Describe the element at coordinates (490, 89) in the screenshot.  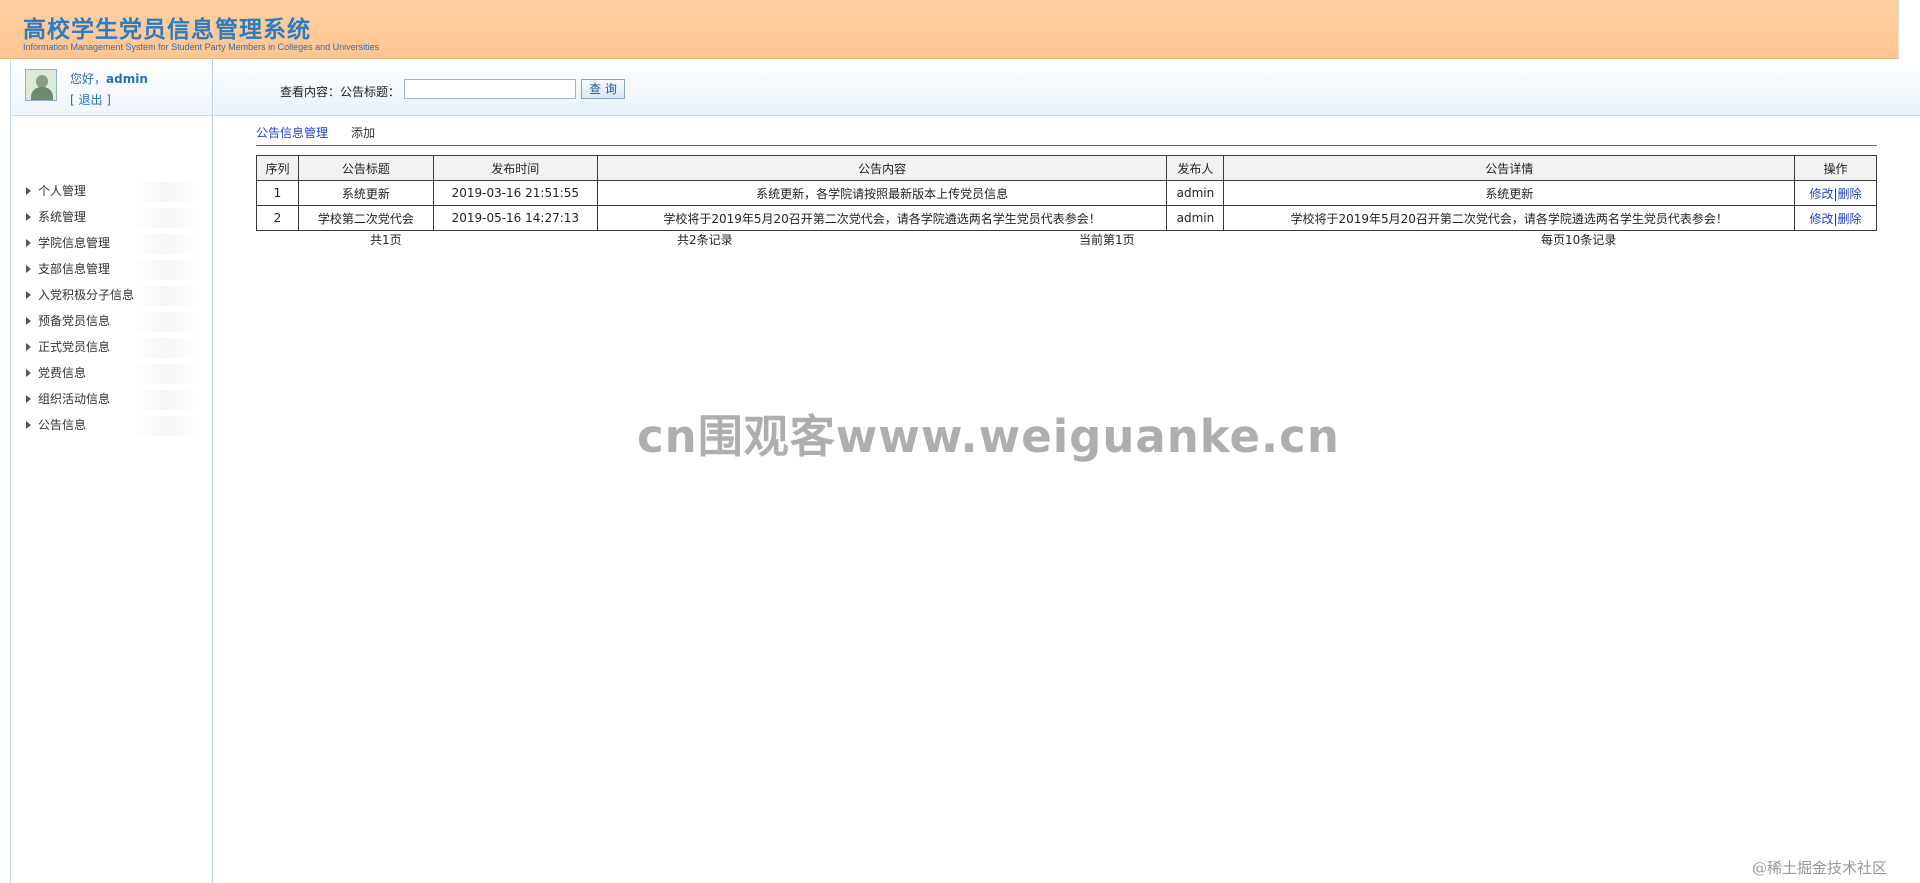
I see `search-input` at that location.